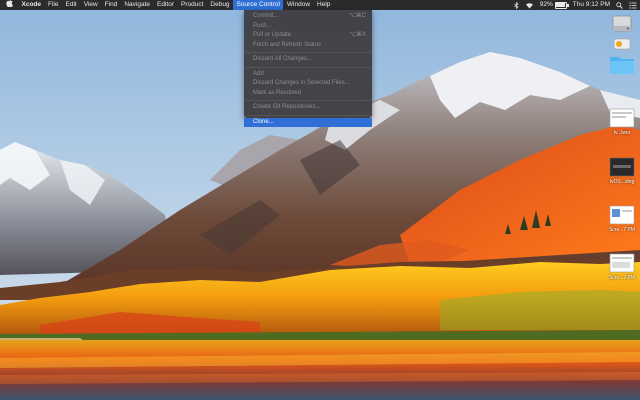 This screenshot has height=400, width=640. What do you see at coordinates (561, 5) in the screenshot?
I see `battery-icon` at bounding box center [561, 5].